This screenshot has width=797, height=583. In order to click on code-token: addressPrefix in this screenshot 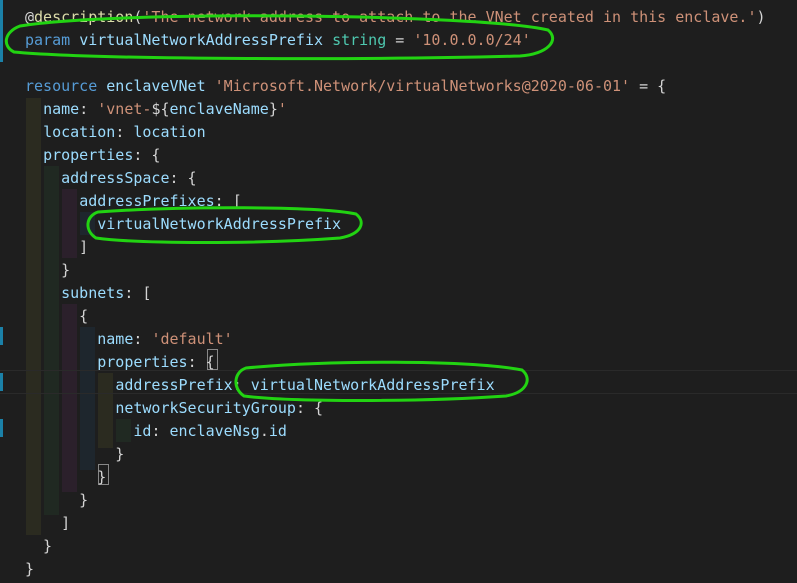, I will do `click(174, 385)`.